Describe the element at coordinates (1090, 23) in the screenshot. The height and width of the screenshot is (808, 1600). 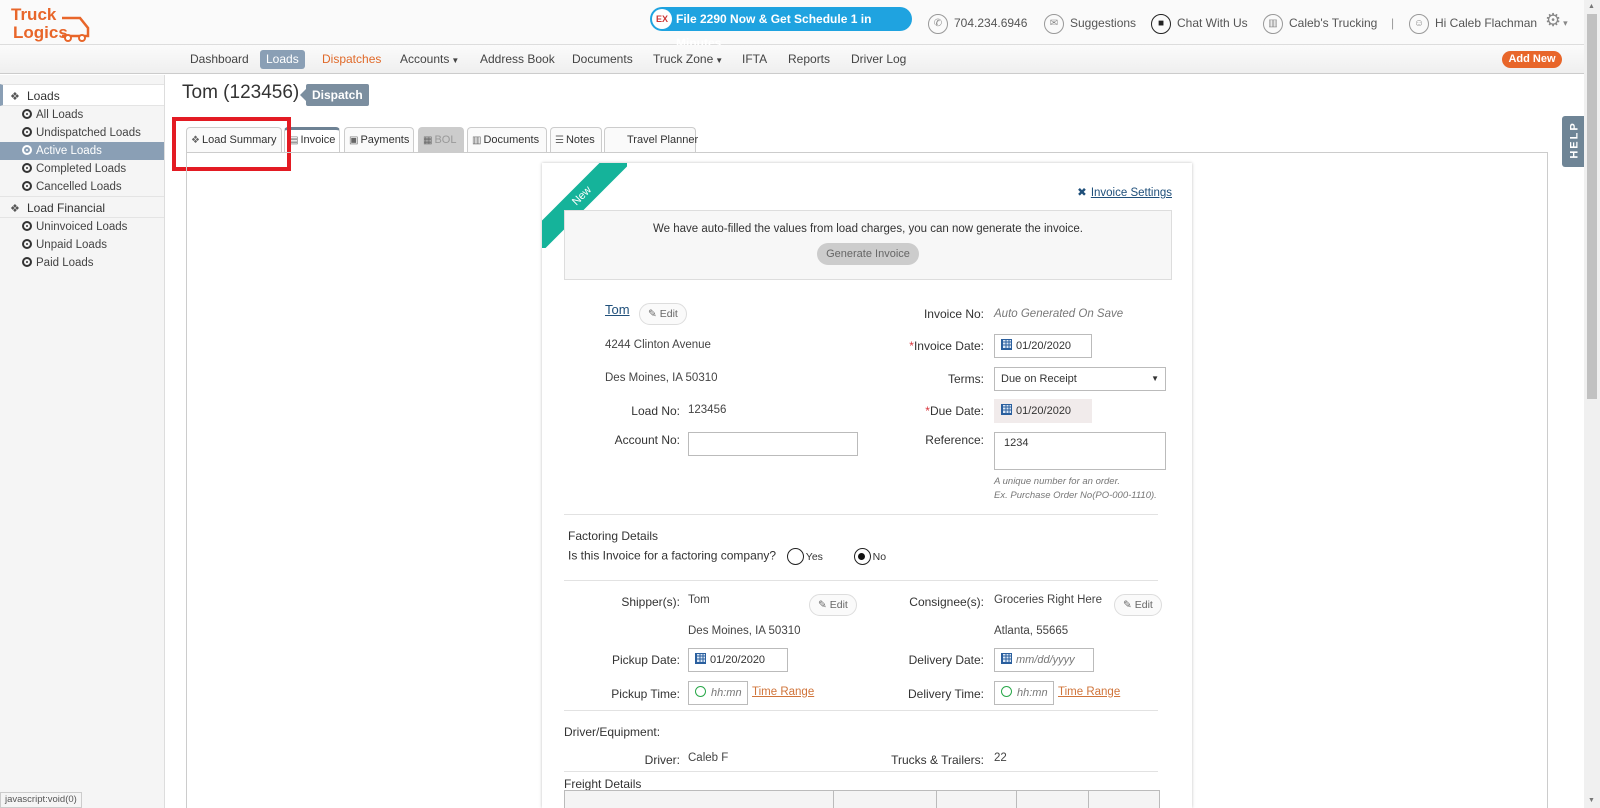
I see `suggestions-link: ✉ Suggestions` at that location.